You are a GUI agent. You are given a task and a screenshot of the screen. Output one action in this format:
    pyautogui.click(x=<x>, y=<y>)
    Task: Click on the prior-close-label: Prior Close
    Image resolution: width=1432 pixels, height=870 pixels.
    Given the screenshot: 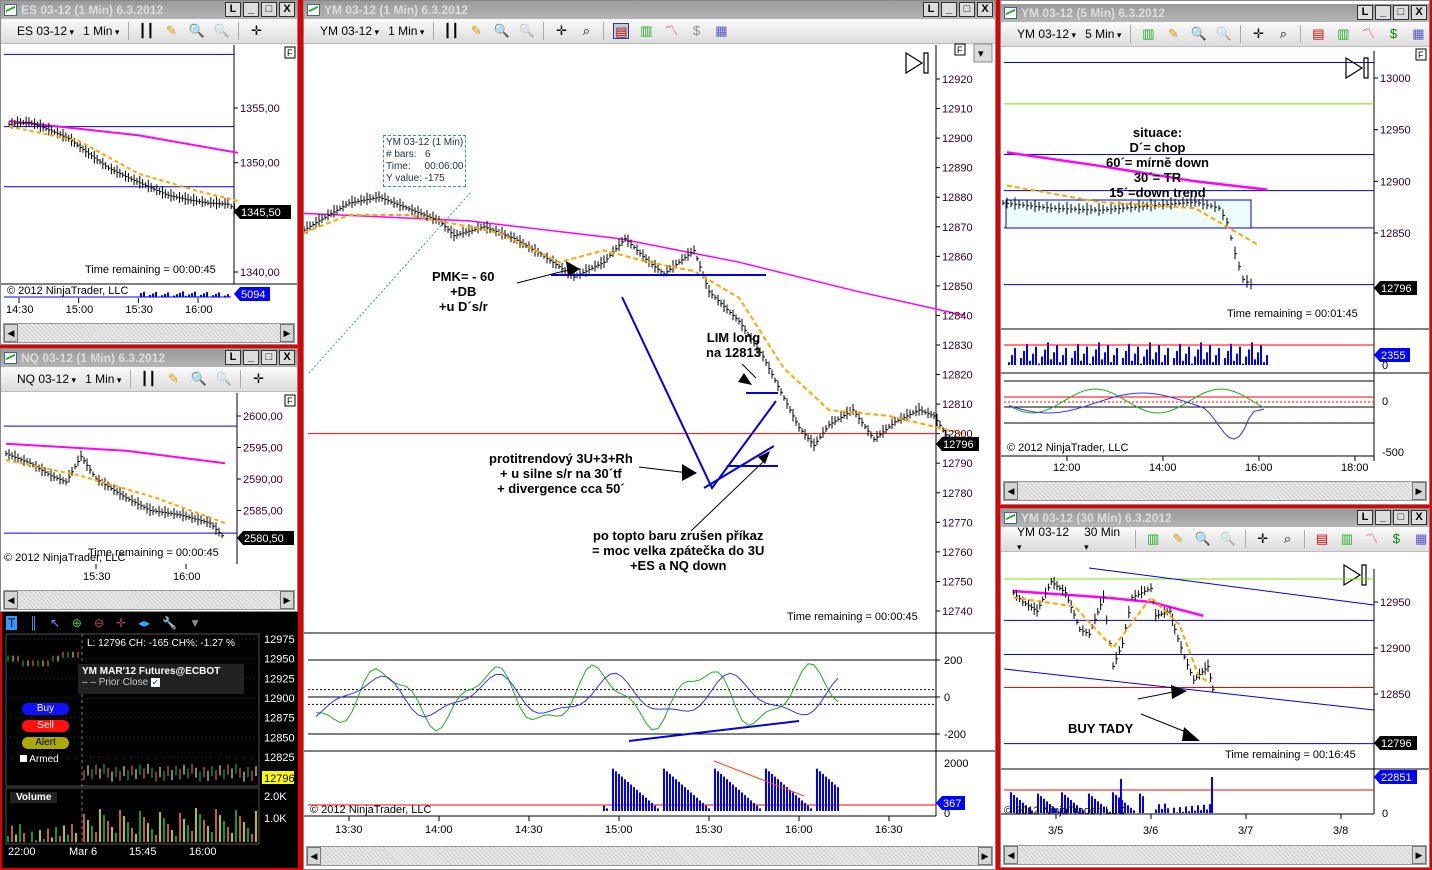 What is the action you would take?
    pyautogui.click(x=123, y=682)
    